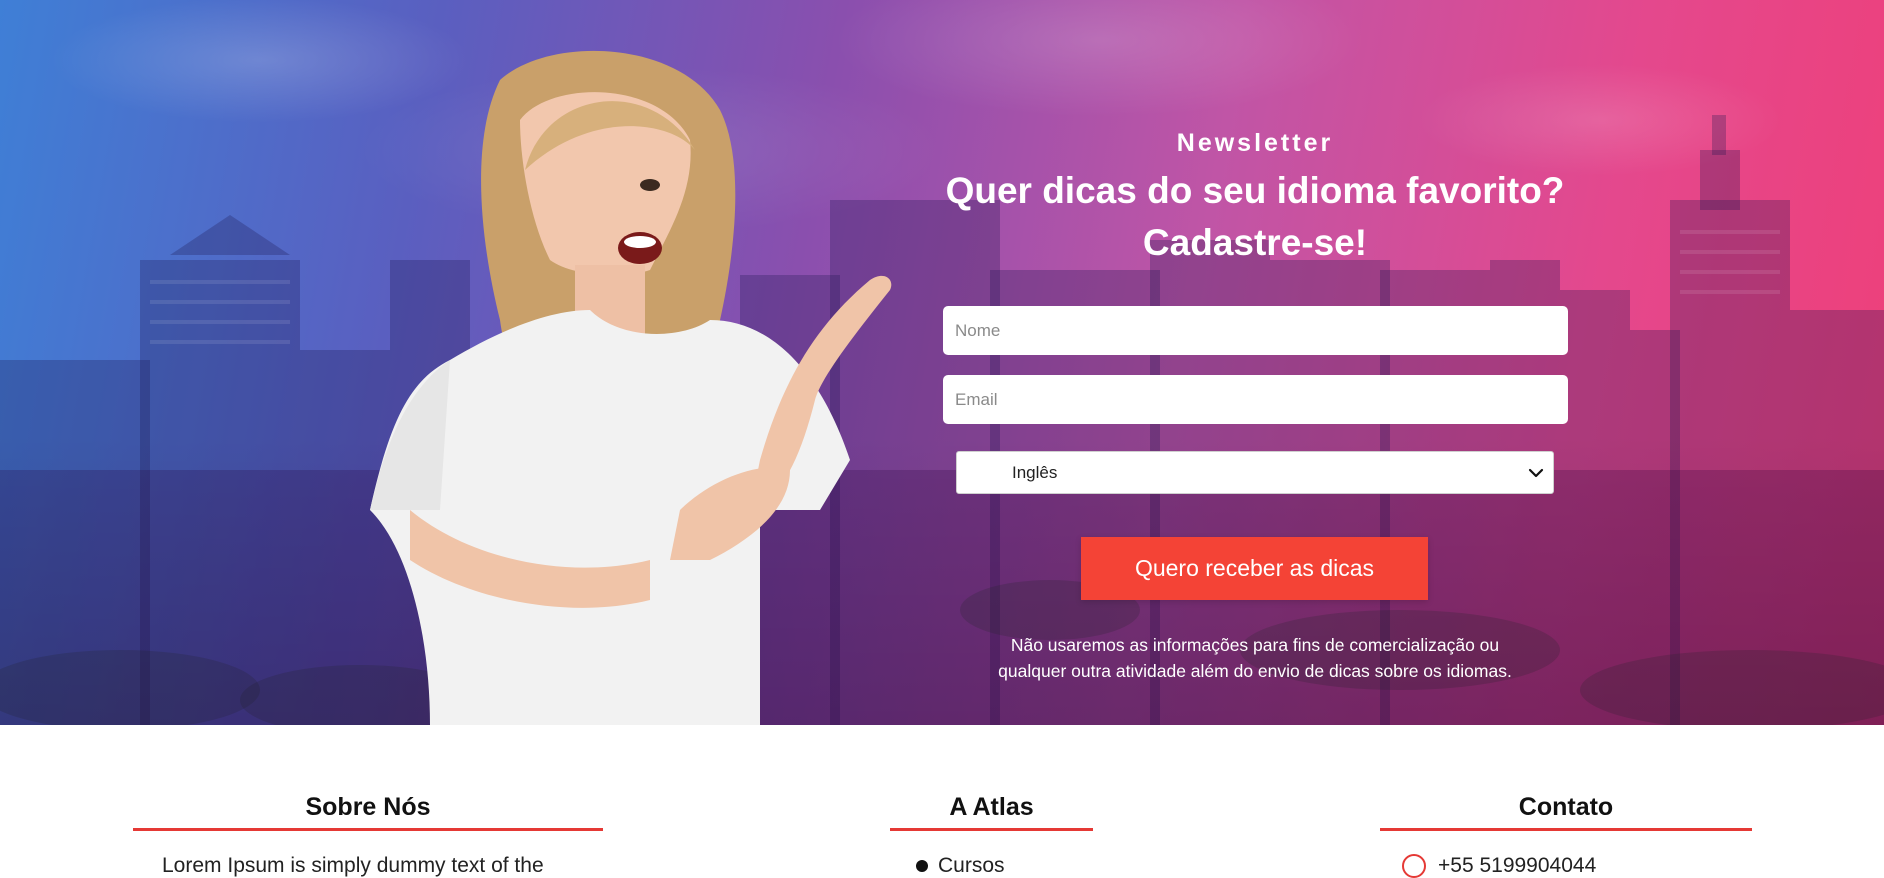 The height and width of the screenshot is (878, 1884). Describe the element at coordinates (1255, 330) in the screenshot. I see `name-input` at that location.